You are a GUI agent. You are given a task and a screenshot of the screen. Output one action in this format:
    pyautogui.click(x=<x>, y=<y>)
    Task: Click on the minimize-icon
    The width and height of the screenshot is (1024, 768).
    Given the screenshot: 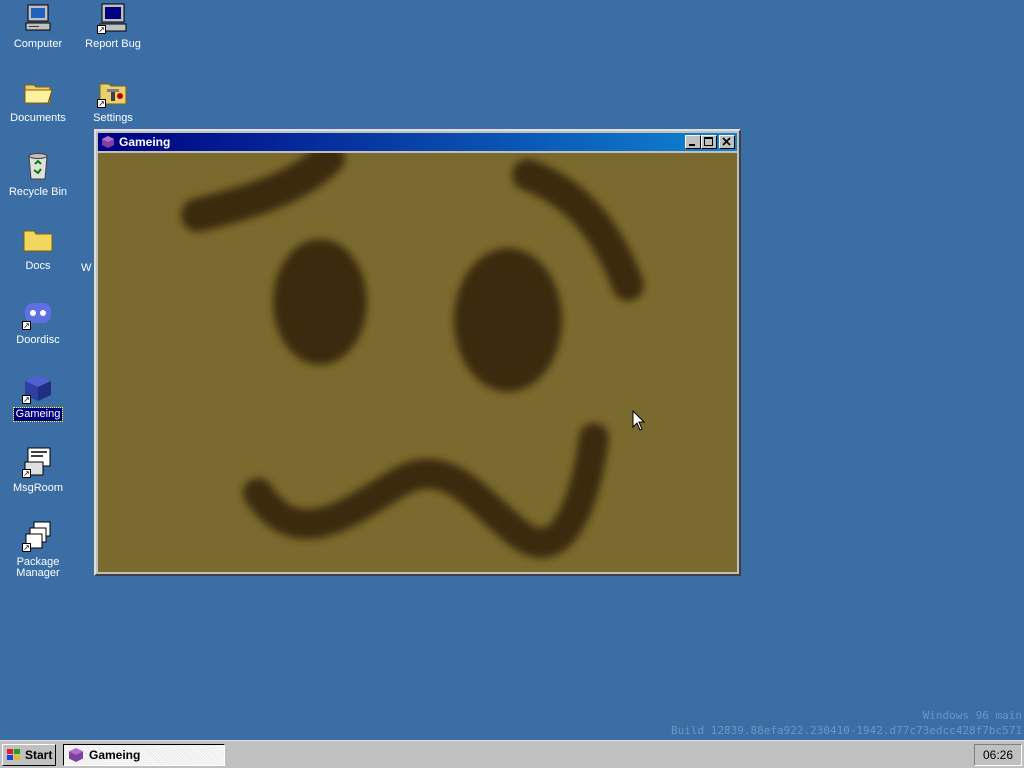 What is the action you would take?
    pyautogui.click(x=692, y=145)
    